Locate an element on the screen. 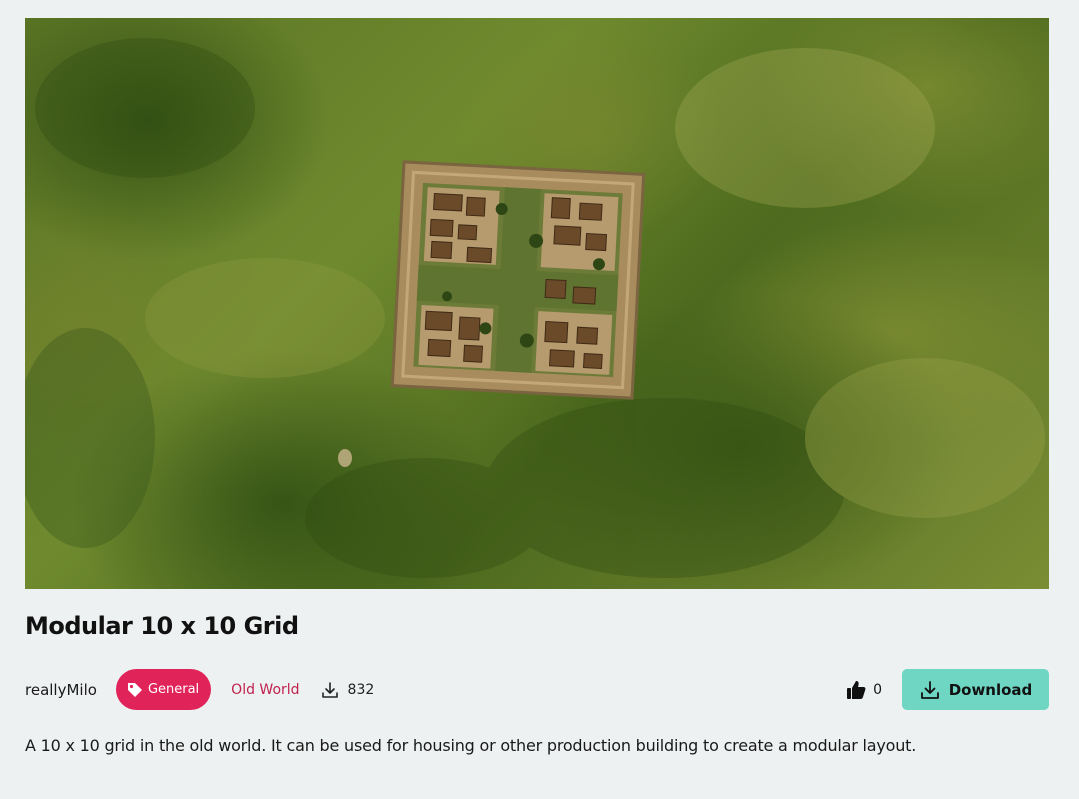 This screenshot has height=799, width=1079. like-button: 0 is located at coordinates (863, 690).